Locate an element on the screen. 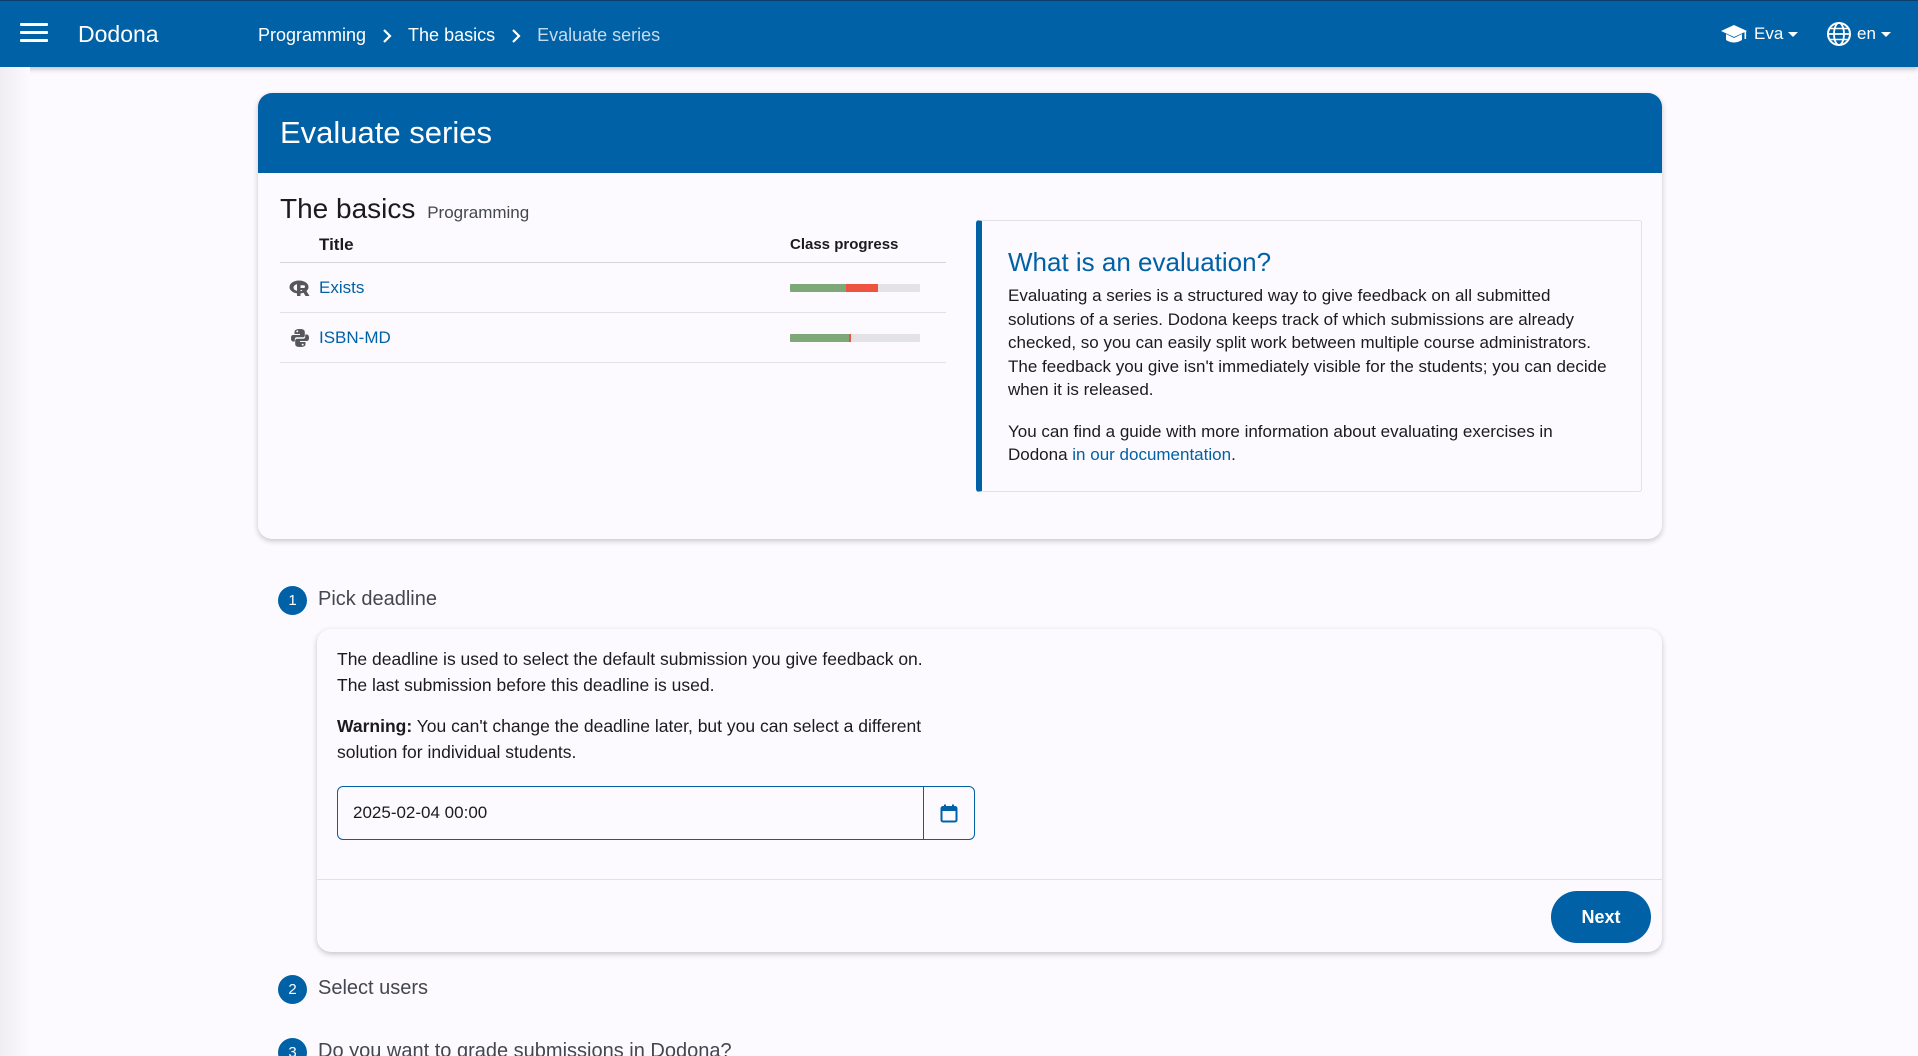 This screenshot has width=1918, height=1056. deadline-picker is located at coordinates (656, 813).